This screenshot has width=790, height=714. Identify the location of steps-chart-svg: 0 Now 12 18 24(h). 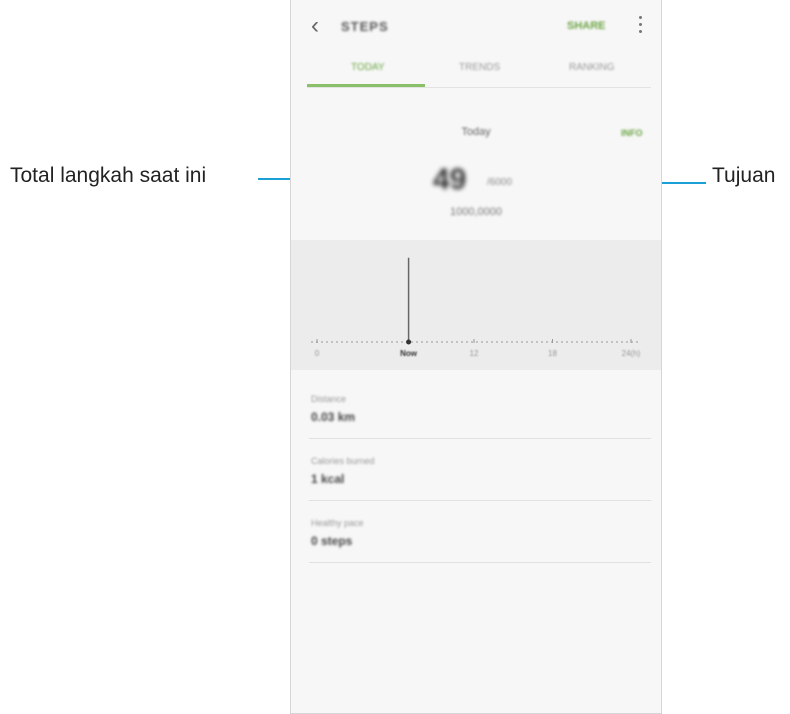
(476, 307).